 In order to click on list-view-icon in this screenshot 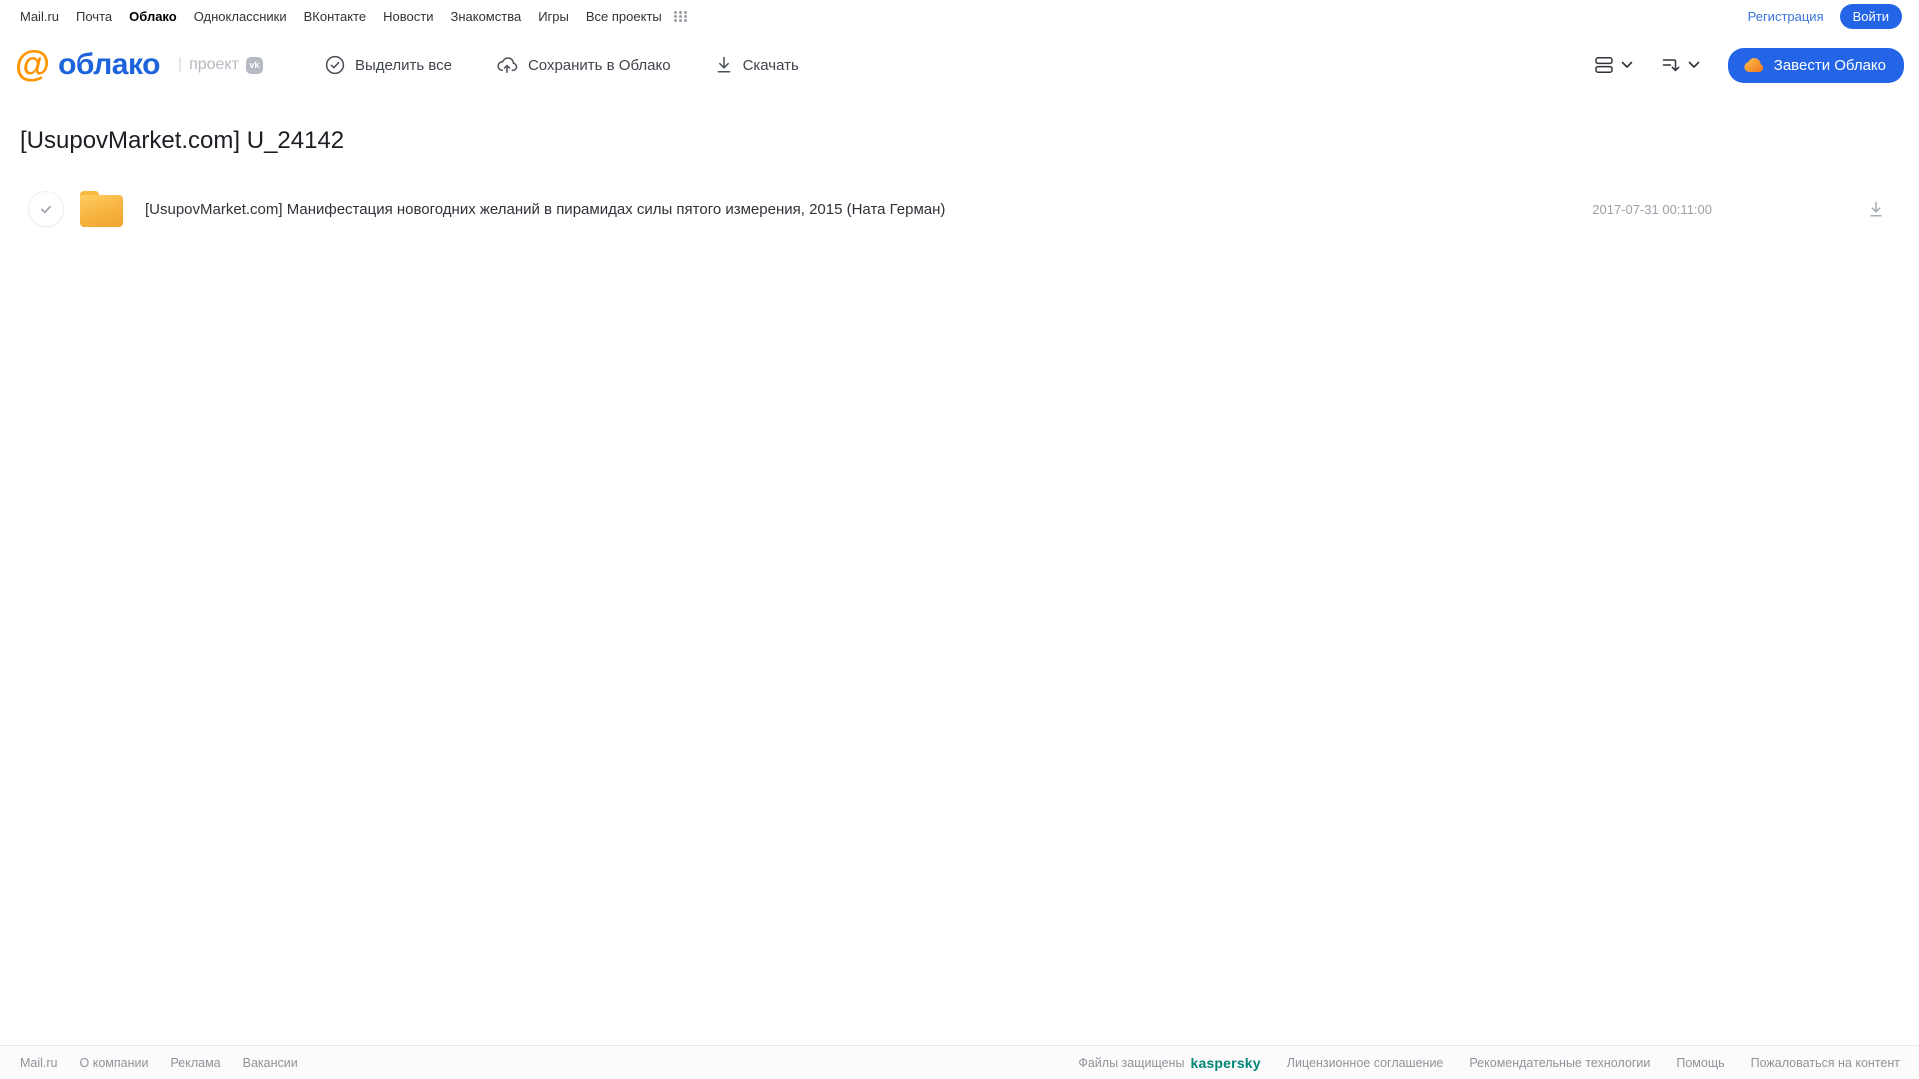, I will do `click(1604, 65)`.